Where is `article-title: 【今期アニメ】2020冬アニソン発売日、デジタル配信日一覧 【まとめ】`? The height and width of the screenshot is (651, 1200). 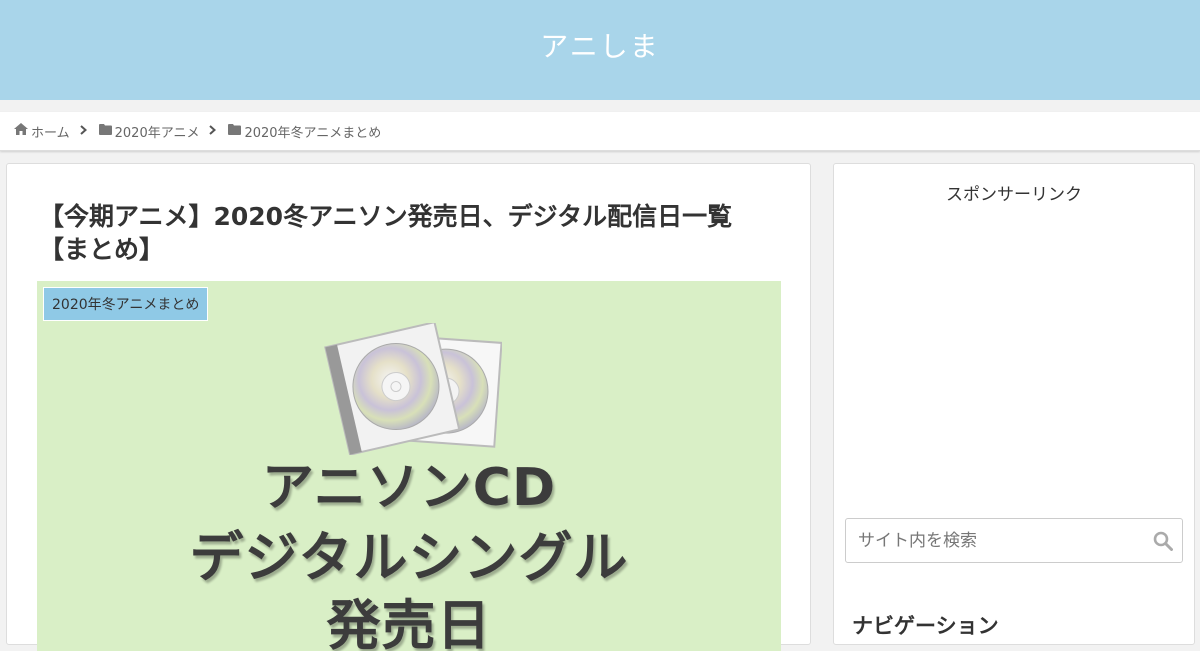 article-title: 【今期アニメ】2020冬アニソン発売日、デジタル配信日一覧 【まとめ】 is located at coordinates (409, 233).